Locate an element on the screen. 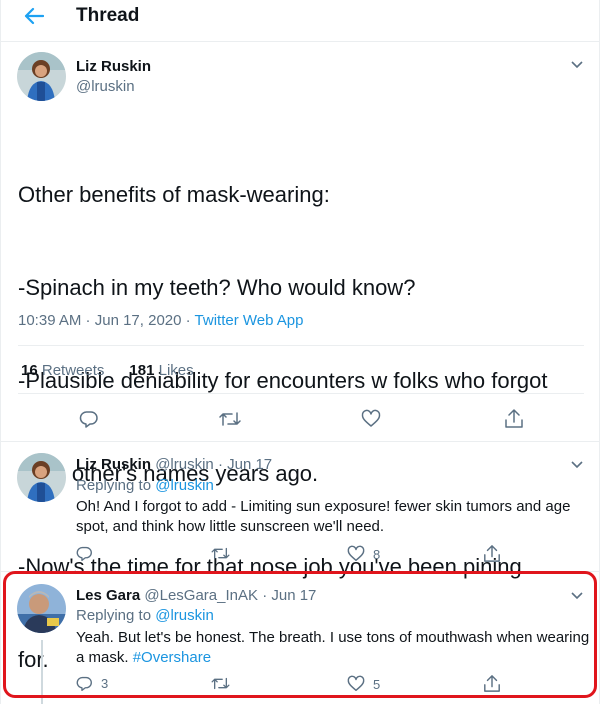  reply-date: · Jun 17 is located at coordinates (245, 464).